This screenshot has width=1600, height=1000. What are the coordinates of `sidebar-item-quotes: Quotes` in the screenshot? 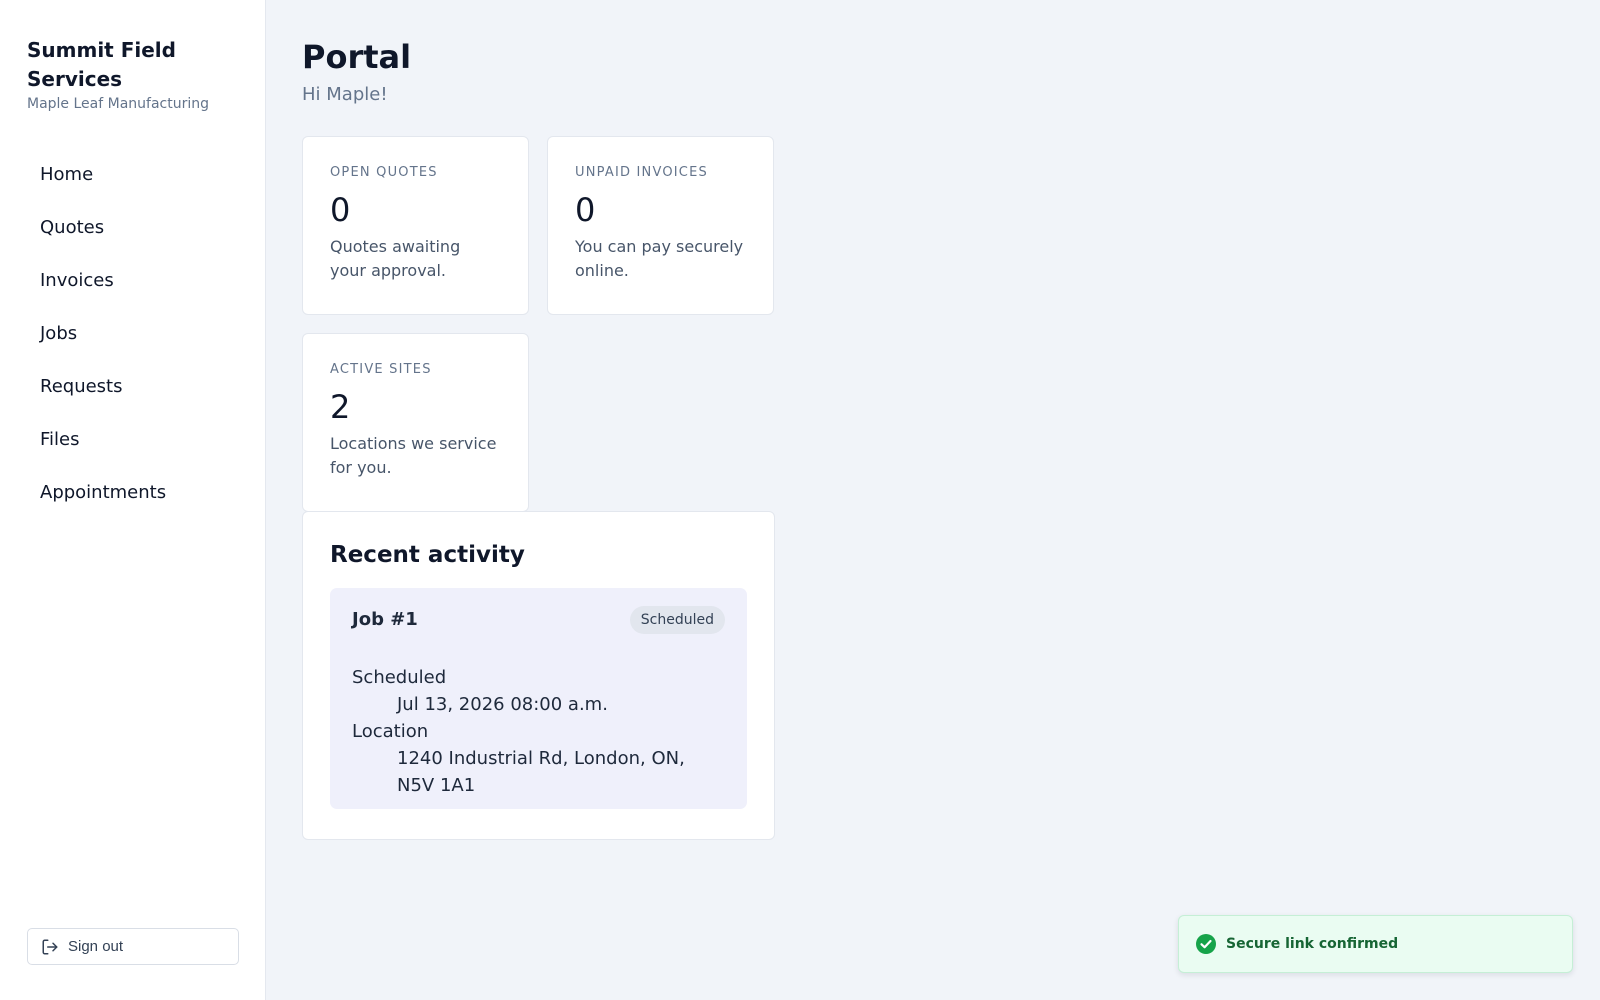 It's located at (133, 227).